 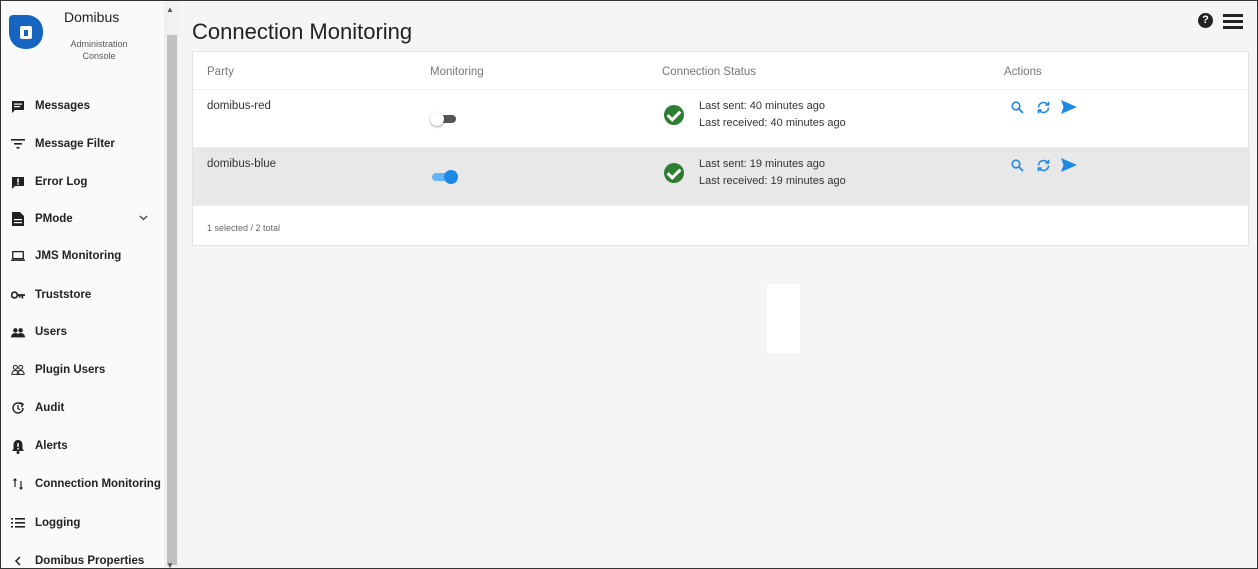 What do you see at coordinates (50, 408) in the screenshot?
I see `sidebar-item-label: Audit` at bounding box center [50, 408].